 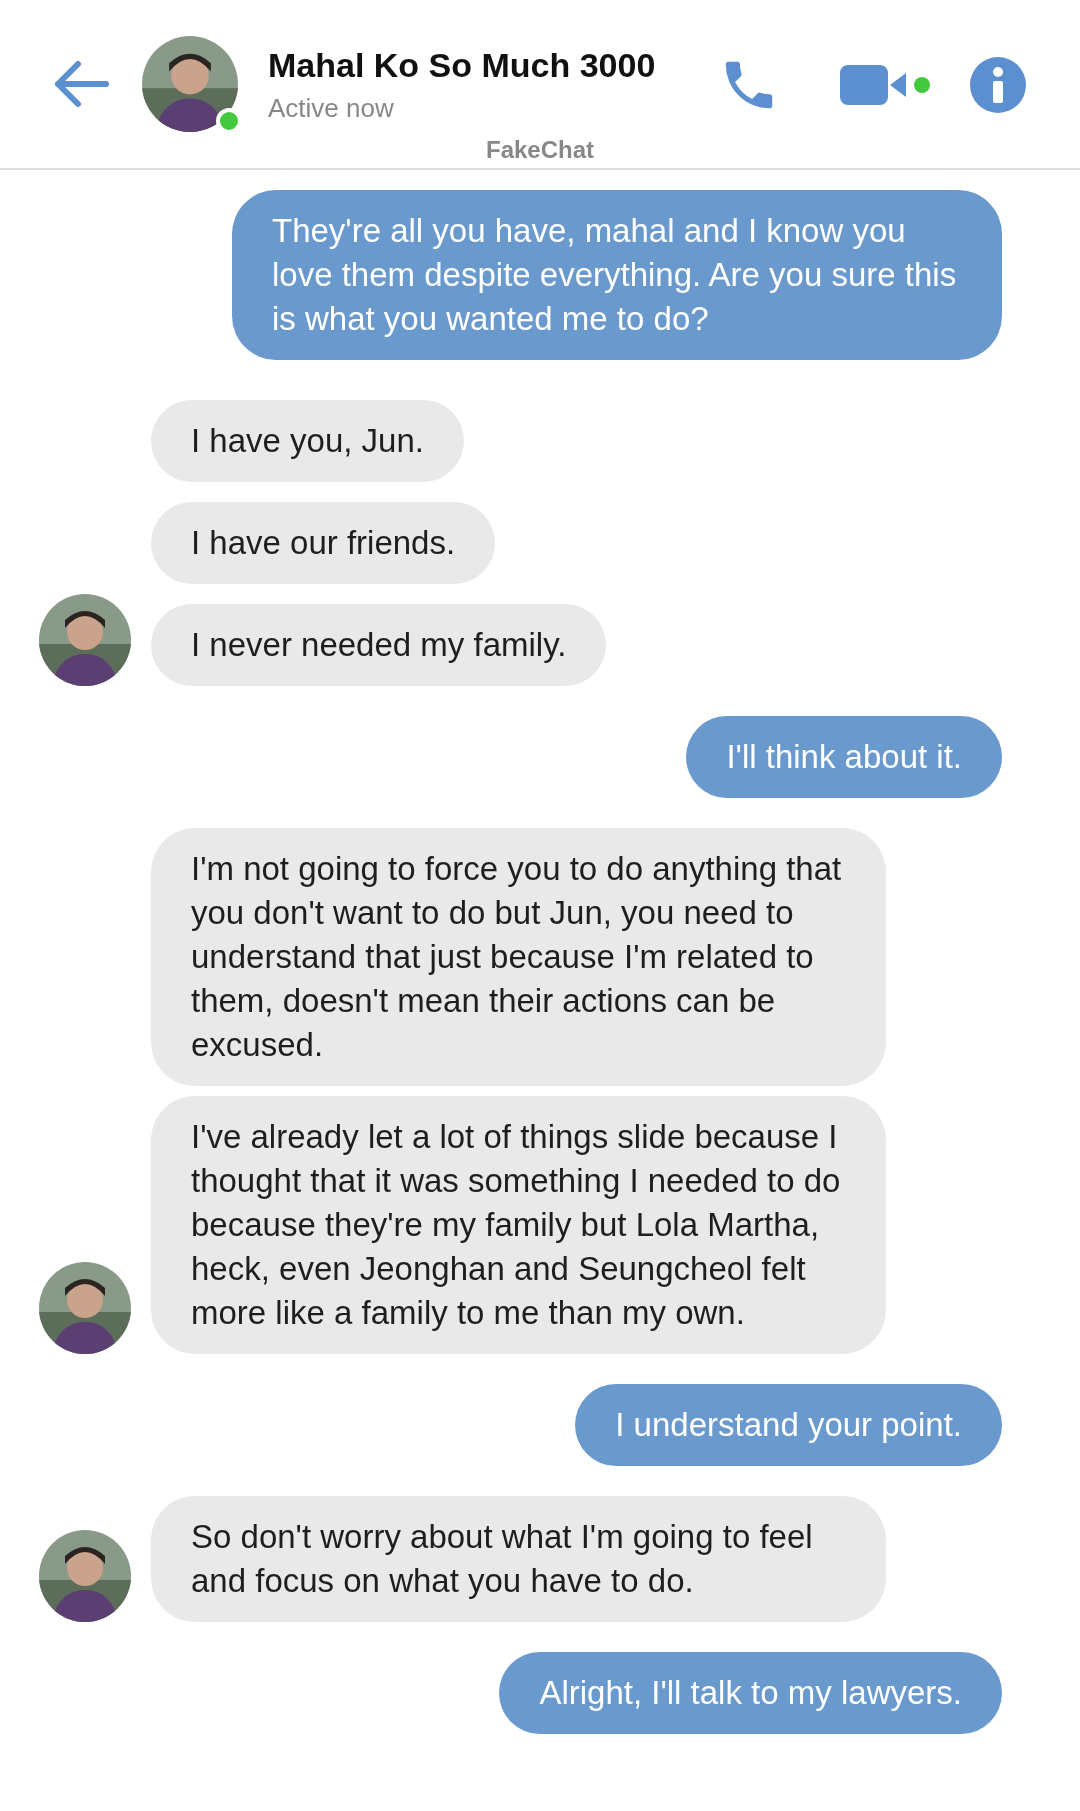 What do you see at coordinates (518, 1559) in the screenshot?
I see `received-message: So don't worry about what I'm going to feel and focus on what you have to do.` at bounding box center [518, 1559].